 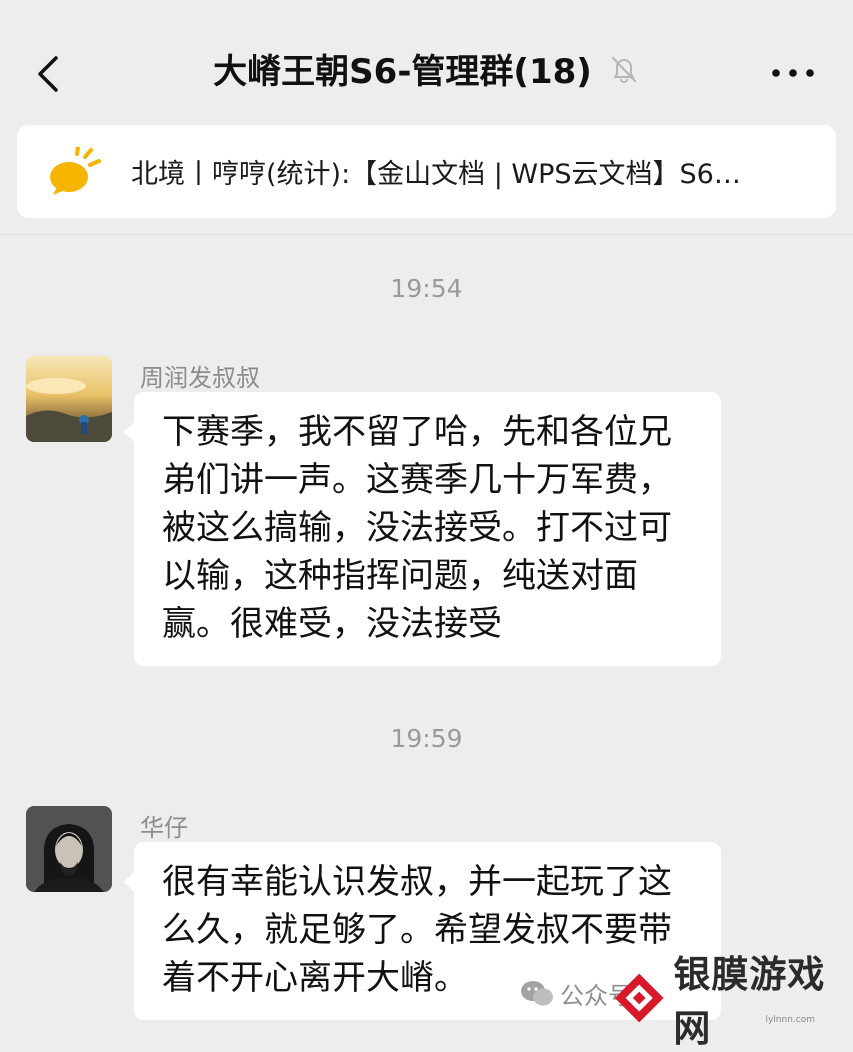 I want to click on sender-name: 华仔, so click(x=164, y=828).